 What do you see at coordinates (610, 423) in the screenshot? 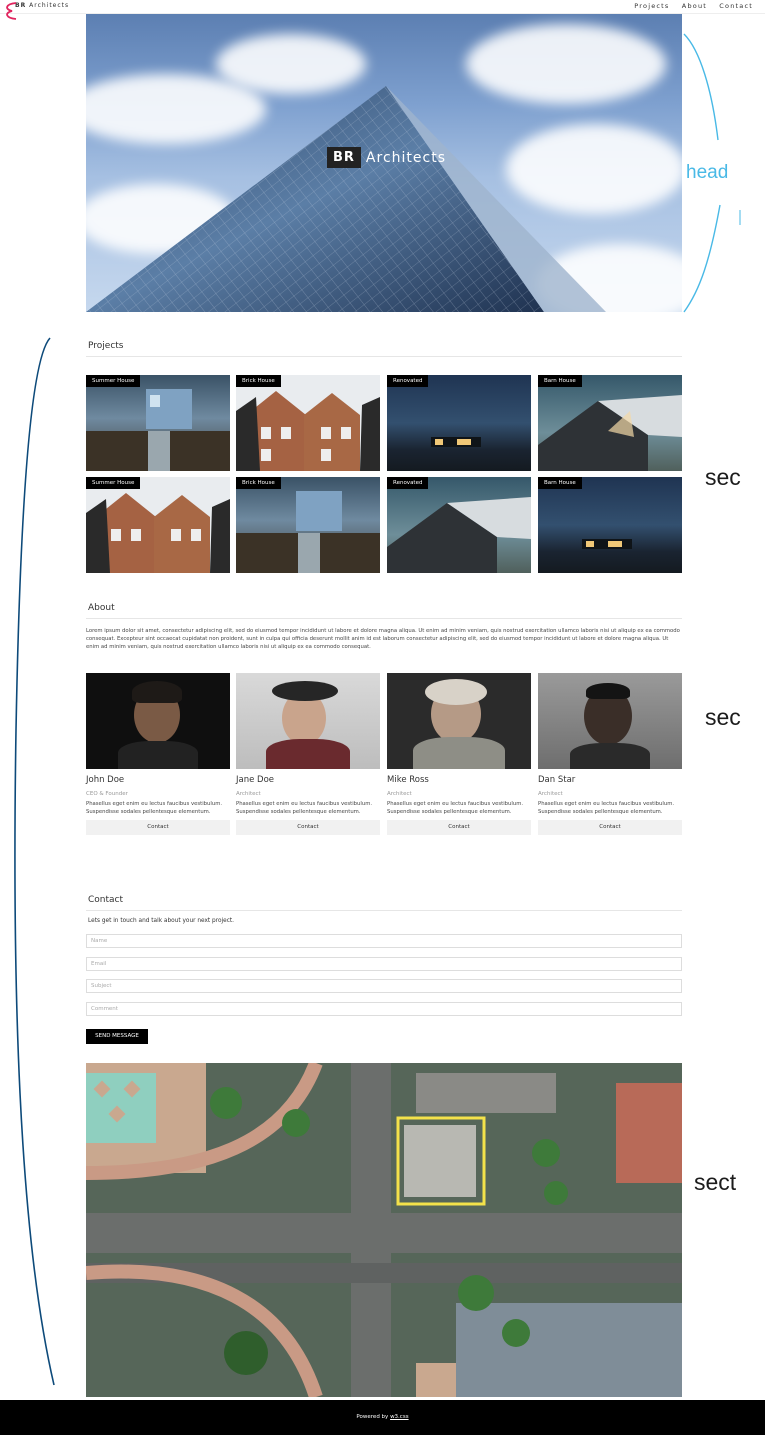
I see `project-tile-barn-house: Barn House` at bounding box center [610, 423].